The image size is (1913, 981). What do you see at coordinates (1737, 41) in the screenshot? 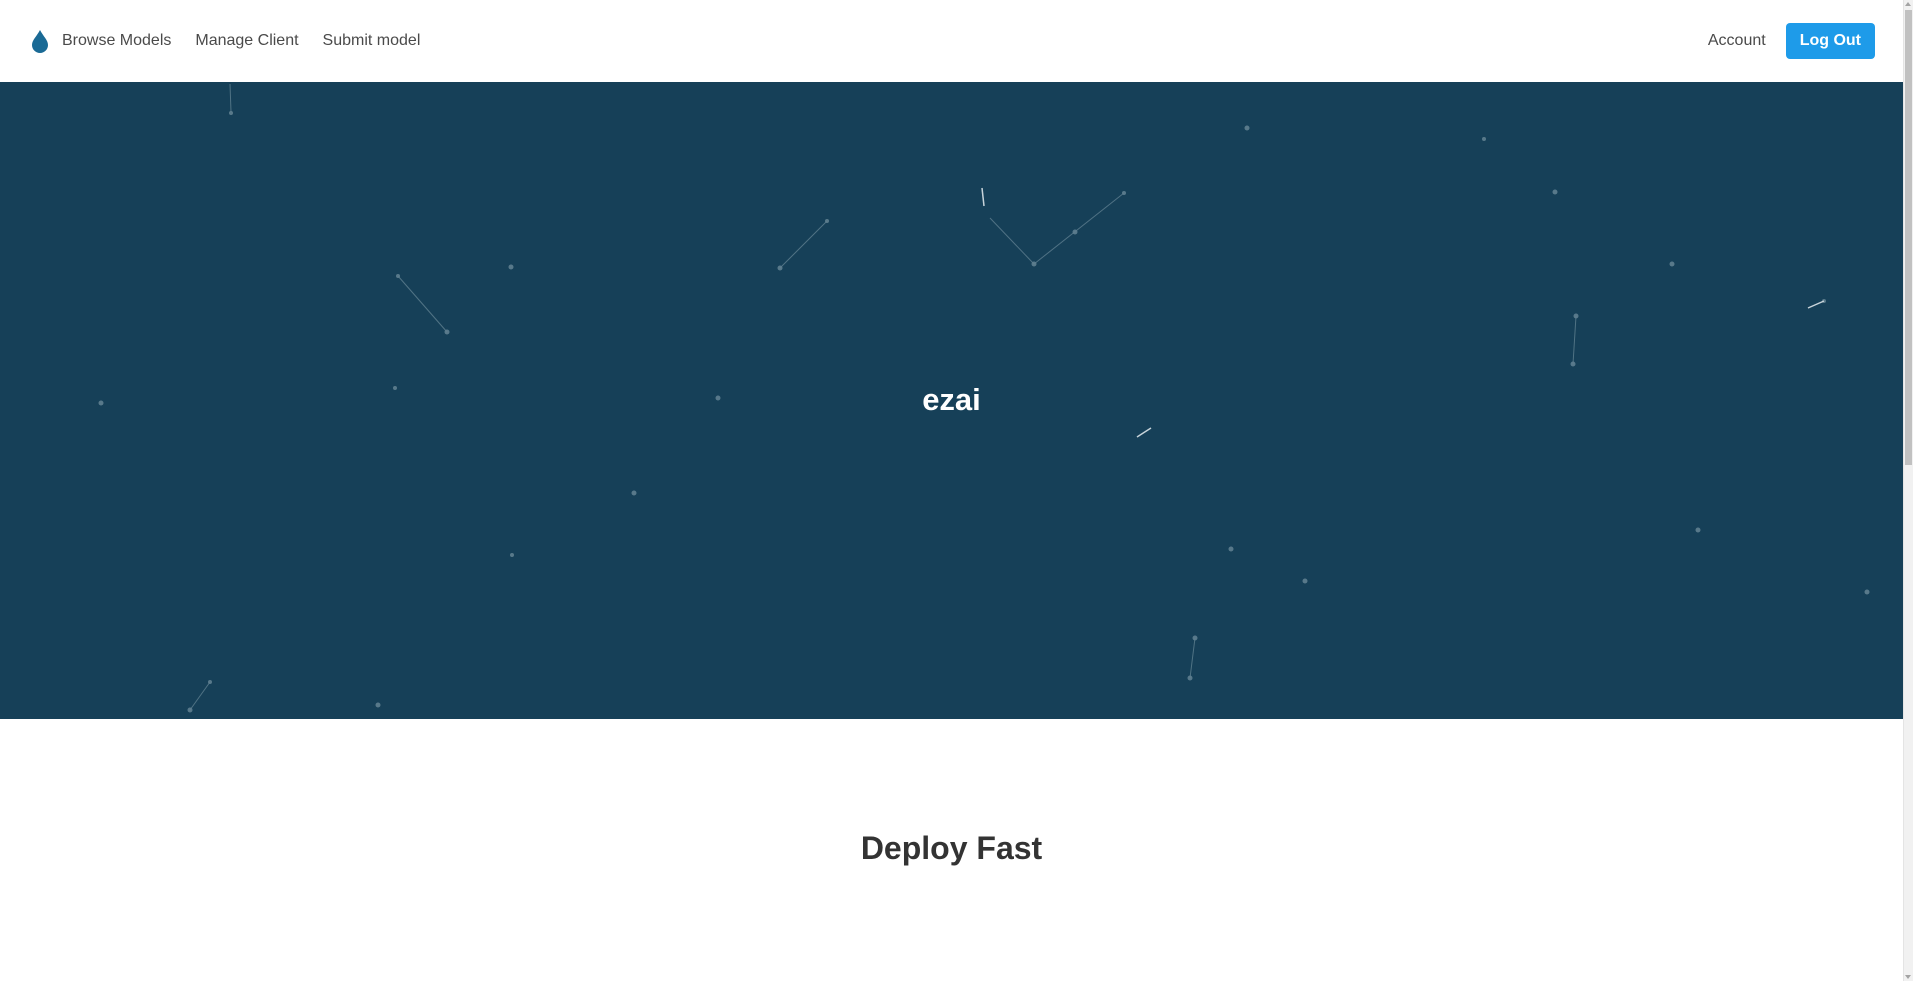
I see `account-link: Account` at bounding box center [1737, 41].